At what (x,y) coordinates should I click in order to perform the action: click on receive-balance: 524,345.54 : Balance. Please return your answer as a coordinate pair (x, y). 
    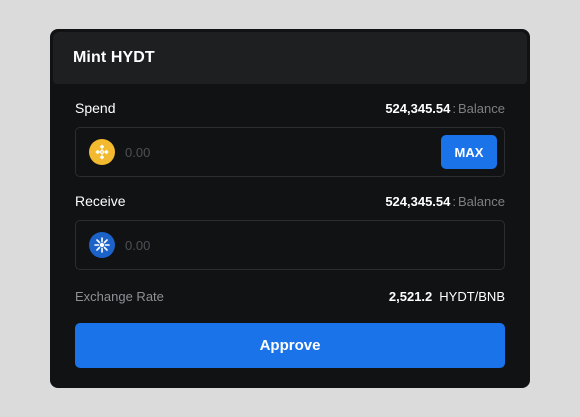
    Looking at the image, I should click on (445, 201).